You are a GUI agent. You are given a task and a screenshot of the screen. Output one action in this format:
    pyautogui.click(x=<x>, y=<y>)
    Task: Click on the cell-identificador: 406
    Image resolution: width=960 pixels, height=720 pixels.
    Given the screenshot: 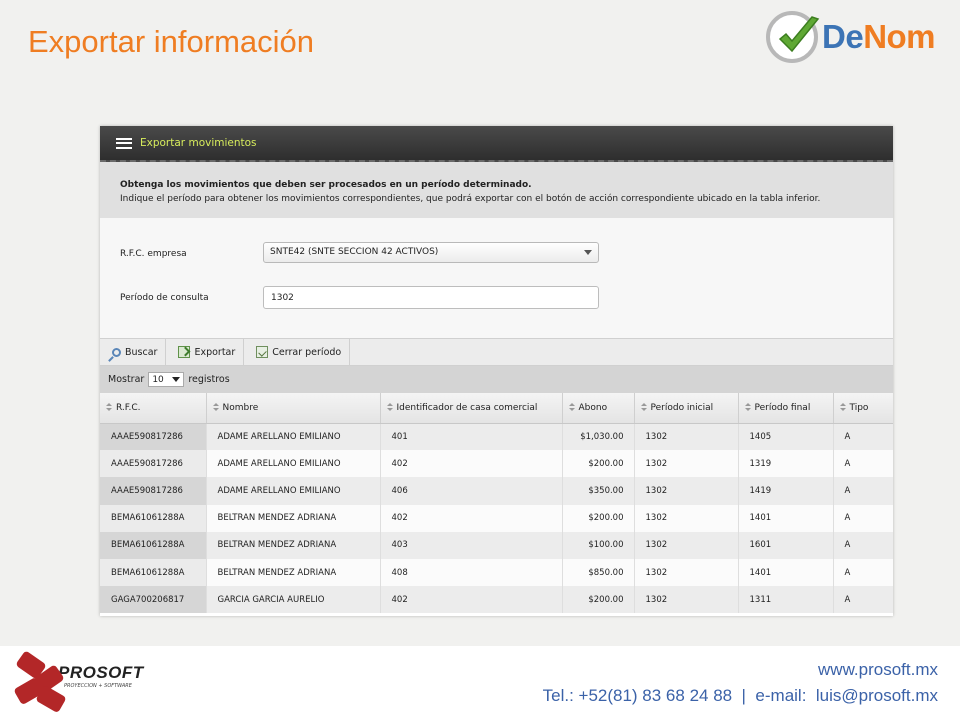 What is the action you would take?
    pyautogui.click(x=471, y=491)
    